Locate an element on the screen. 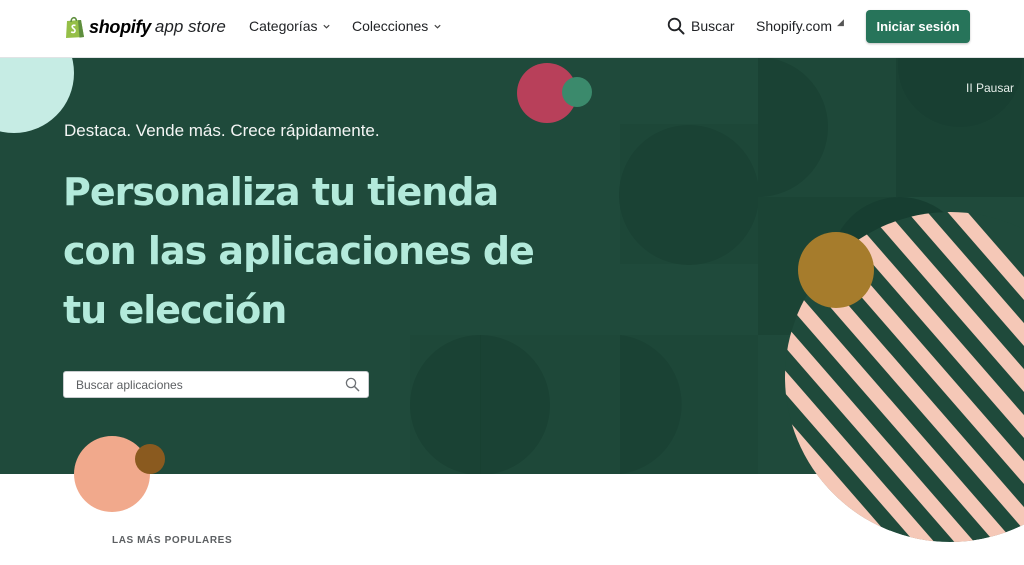 The image size is (1024, 565). nav-search-button: Buscar is located at coordinates (701, 26).